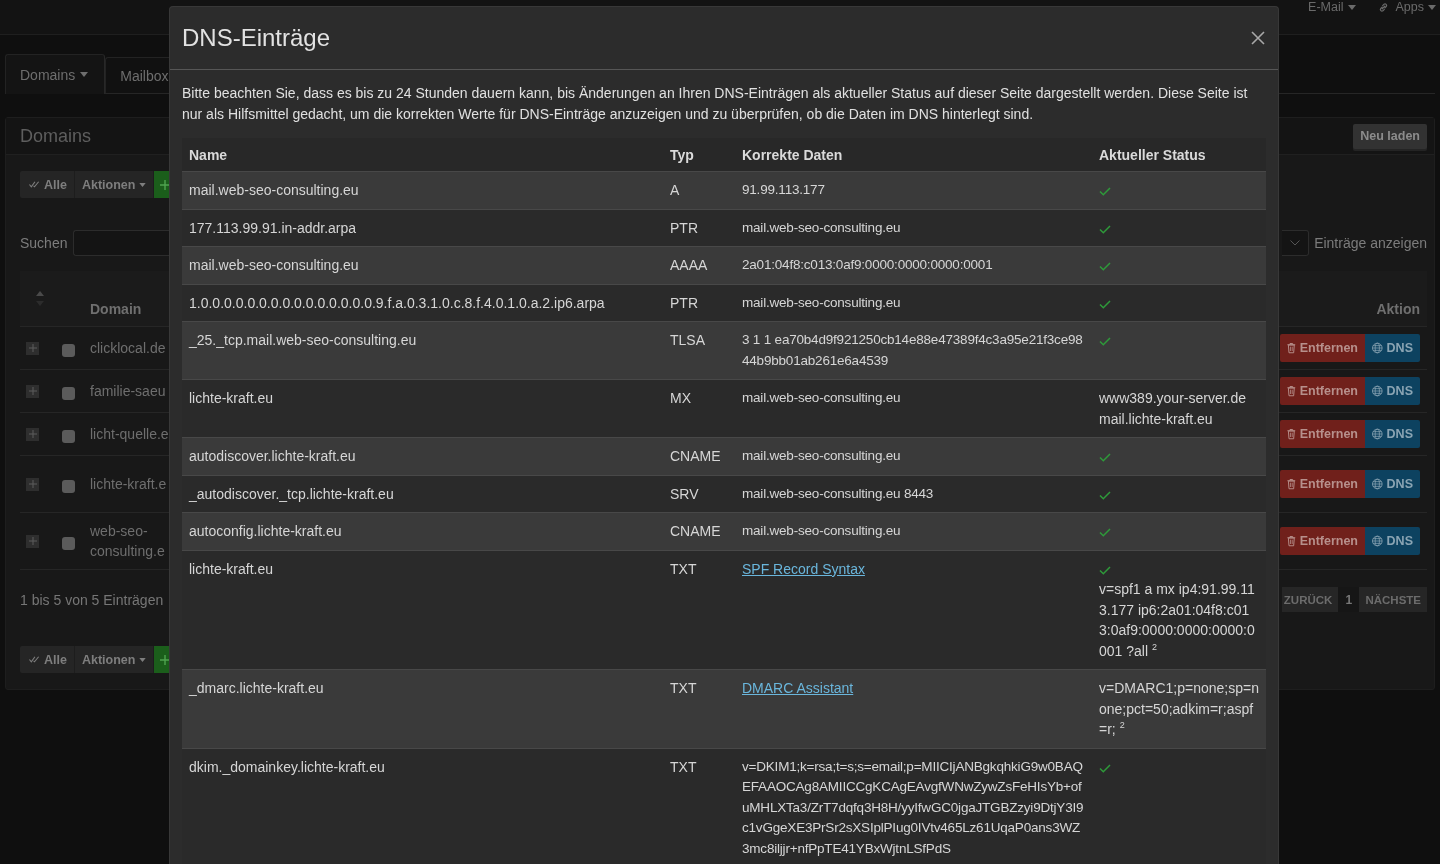  What do you see at coordinates (913, 190) in the screenshot?
I see `record-data: 91.99.113.177` at bounding box center [913, 190].